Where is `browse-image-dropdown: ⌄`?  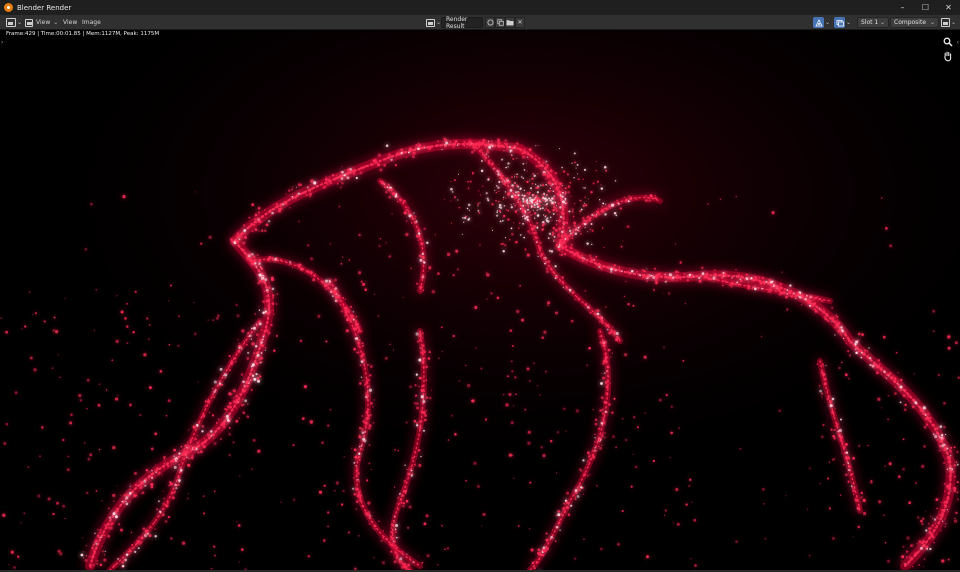
browse-image-dropdown: ⌄ is located at coordinates (433, 22).